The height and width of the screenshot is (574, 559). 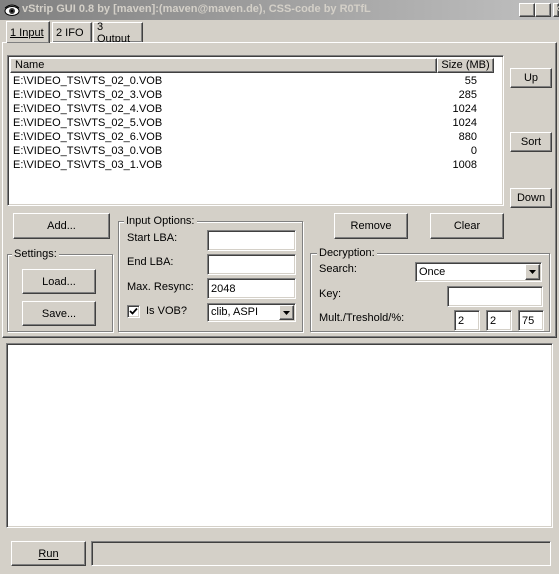 I want to click on max-resync-label: Max. Resync:, so click(x=160, y=287).